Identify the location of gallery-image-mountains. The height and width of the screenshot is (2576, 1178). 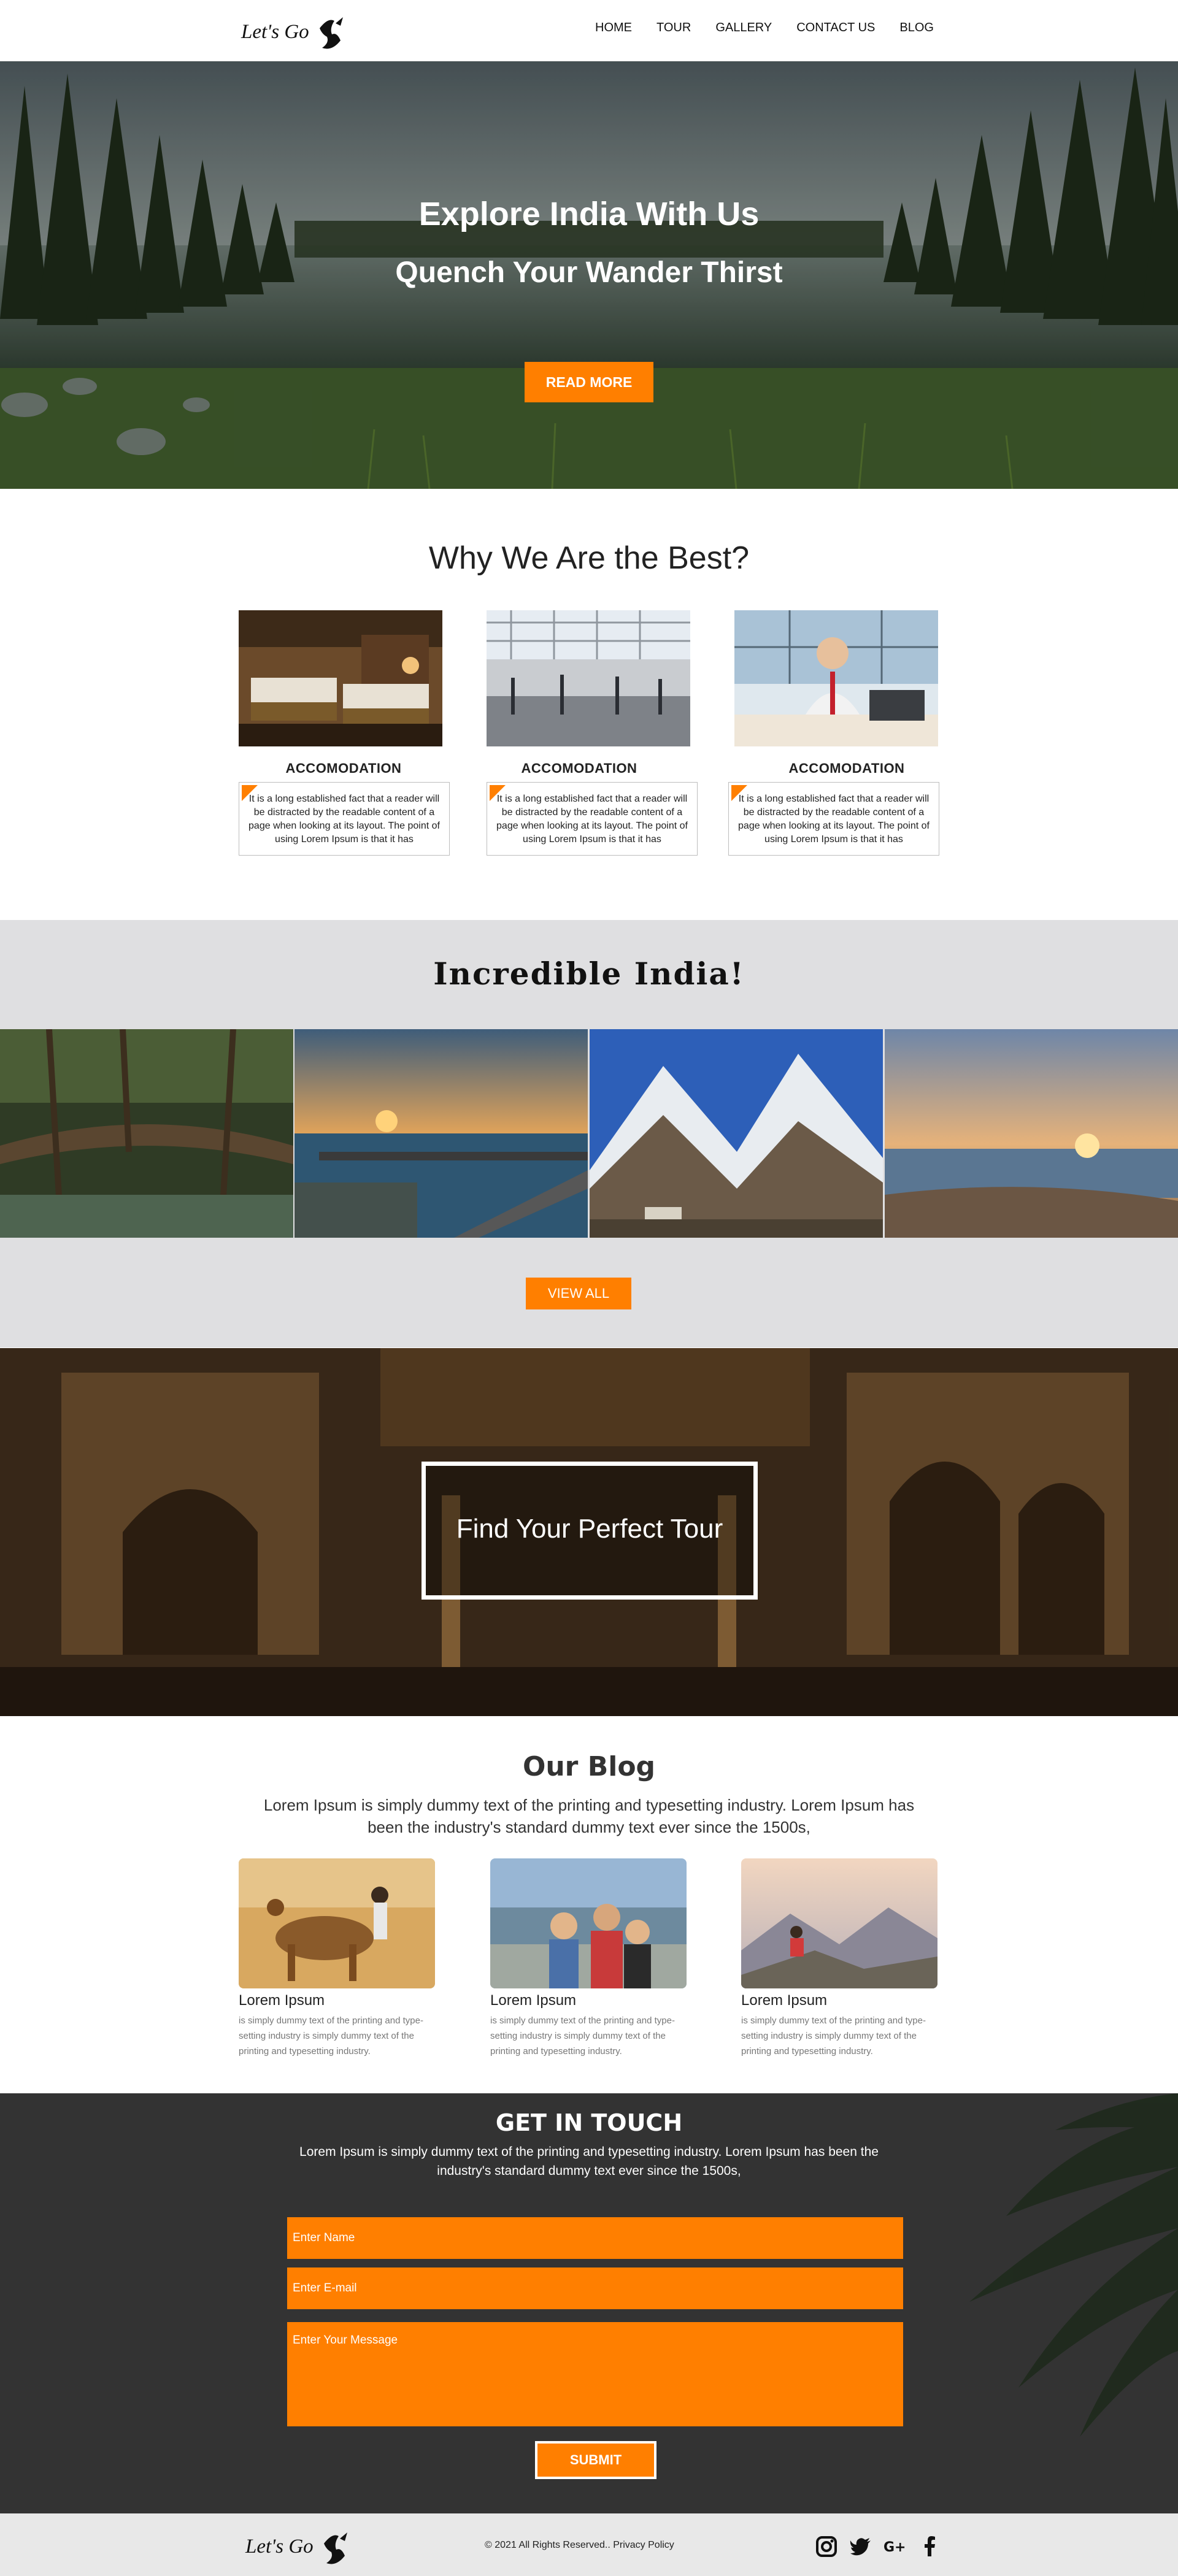
(736, 1133).